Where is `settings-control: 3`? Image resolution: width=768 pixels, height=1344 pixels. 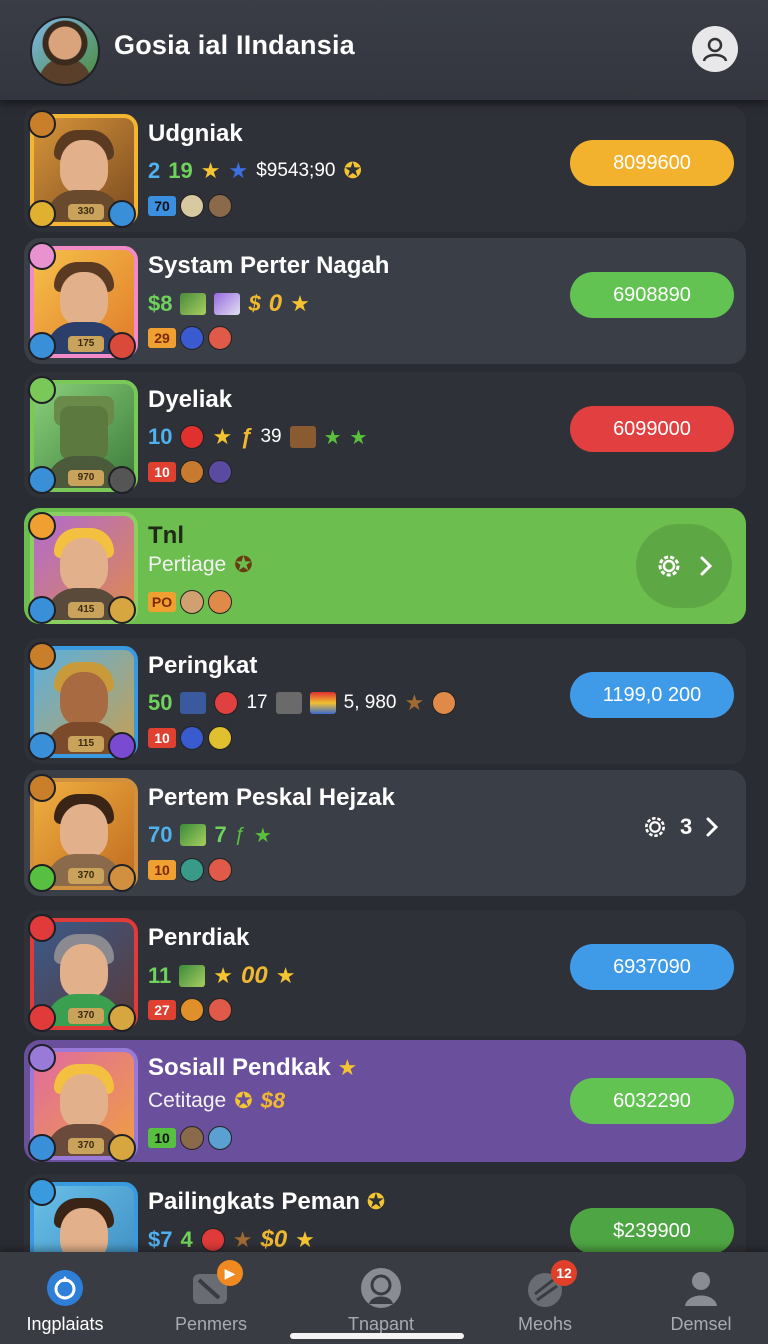 settings-control: 3 is located at coordinates (681, 827).